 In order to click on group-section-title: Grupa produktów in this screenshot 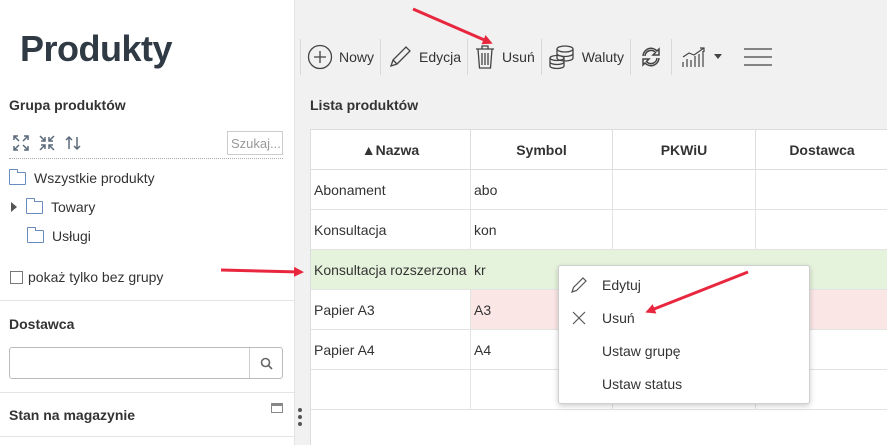, I will do `click(67, 105)`.